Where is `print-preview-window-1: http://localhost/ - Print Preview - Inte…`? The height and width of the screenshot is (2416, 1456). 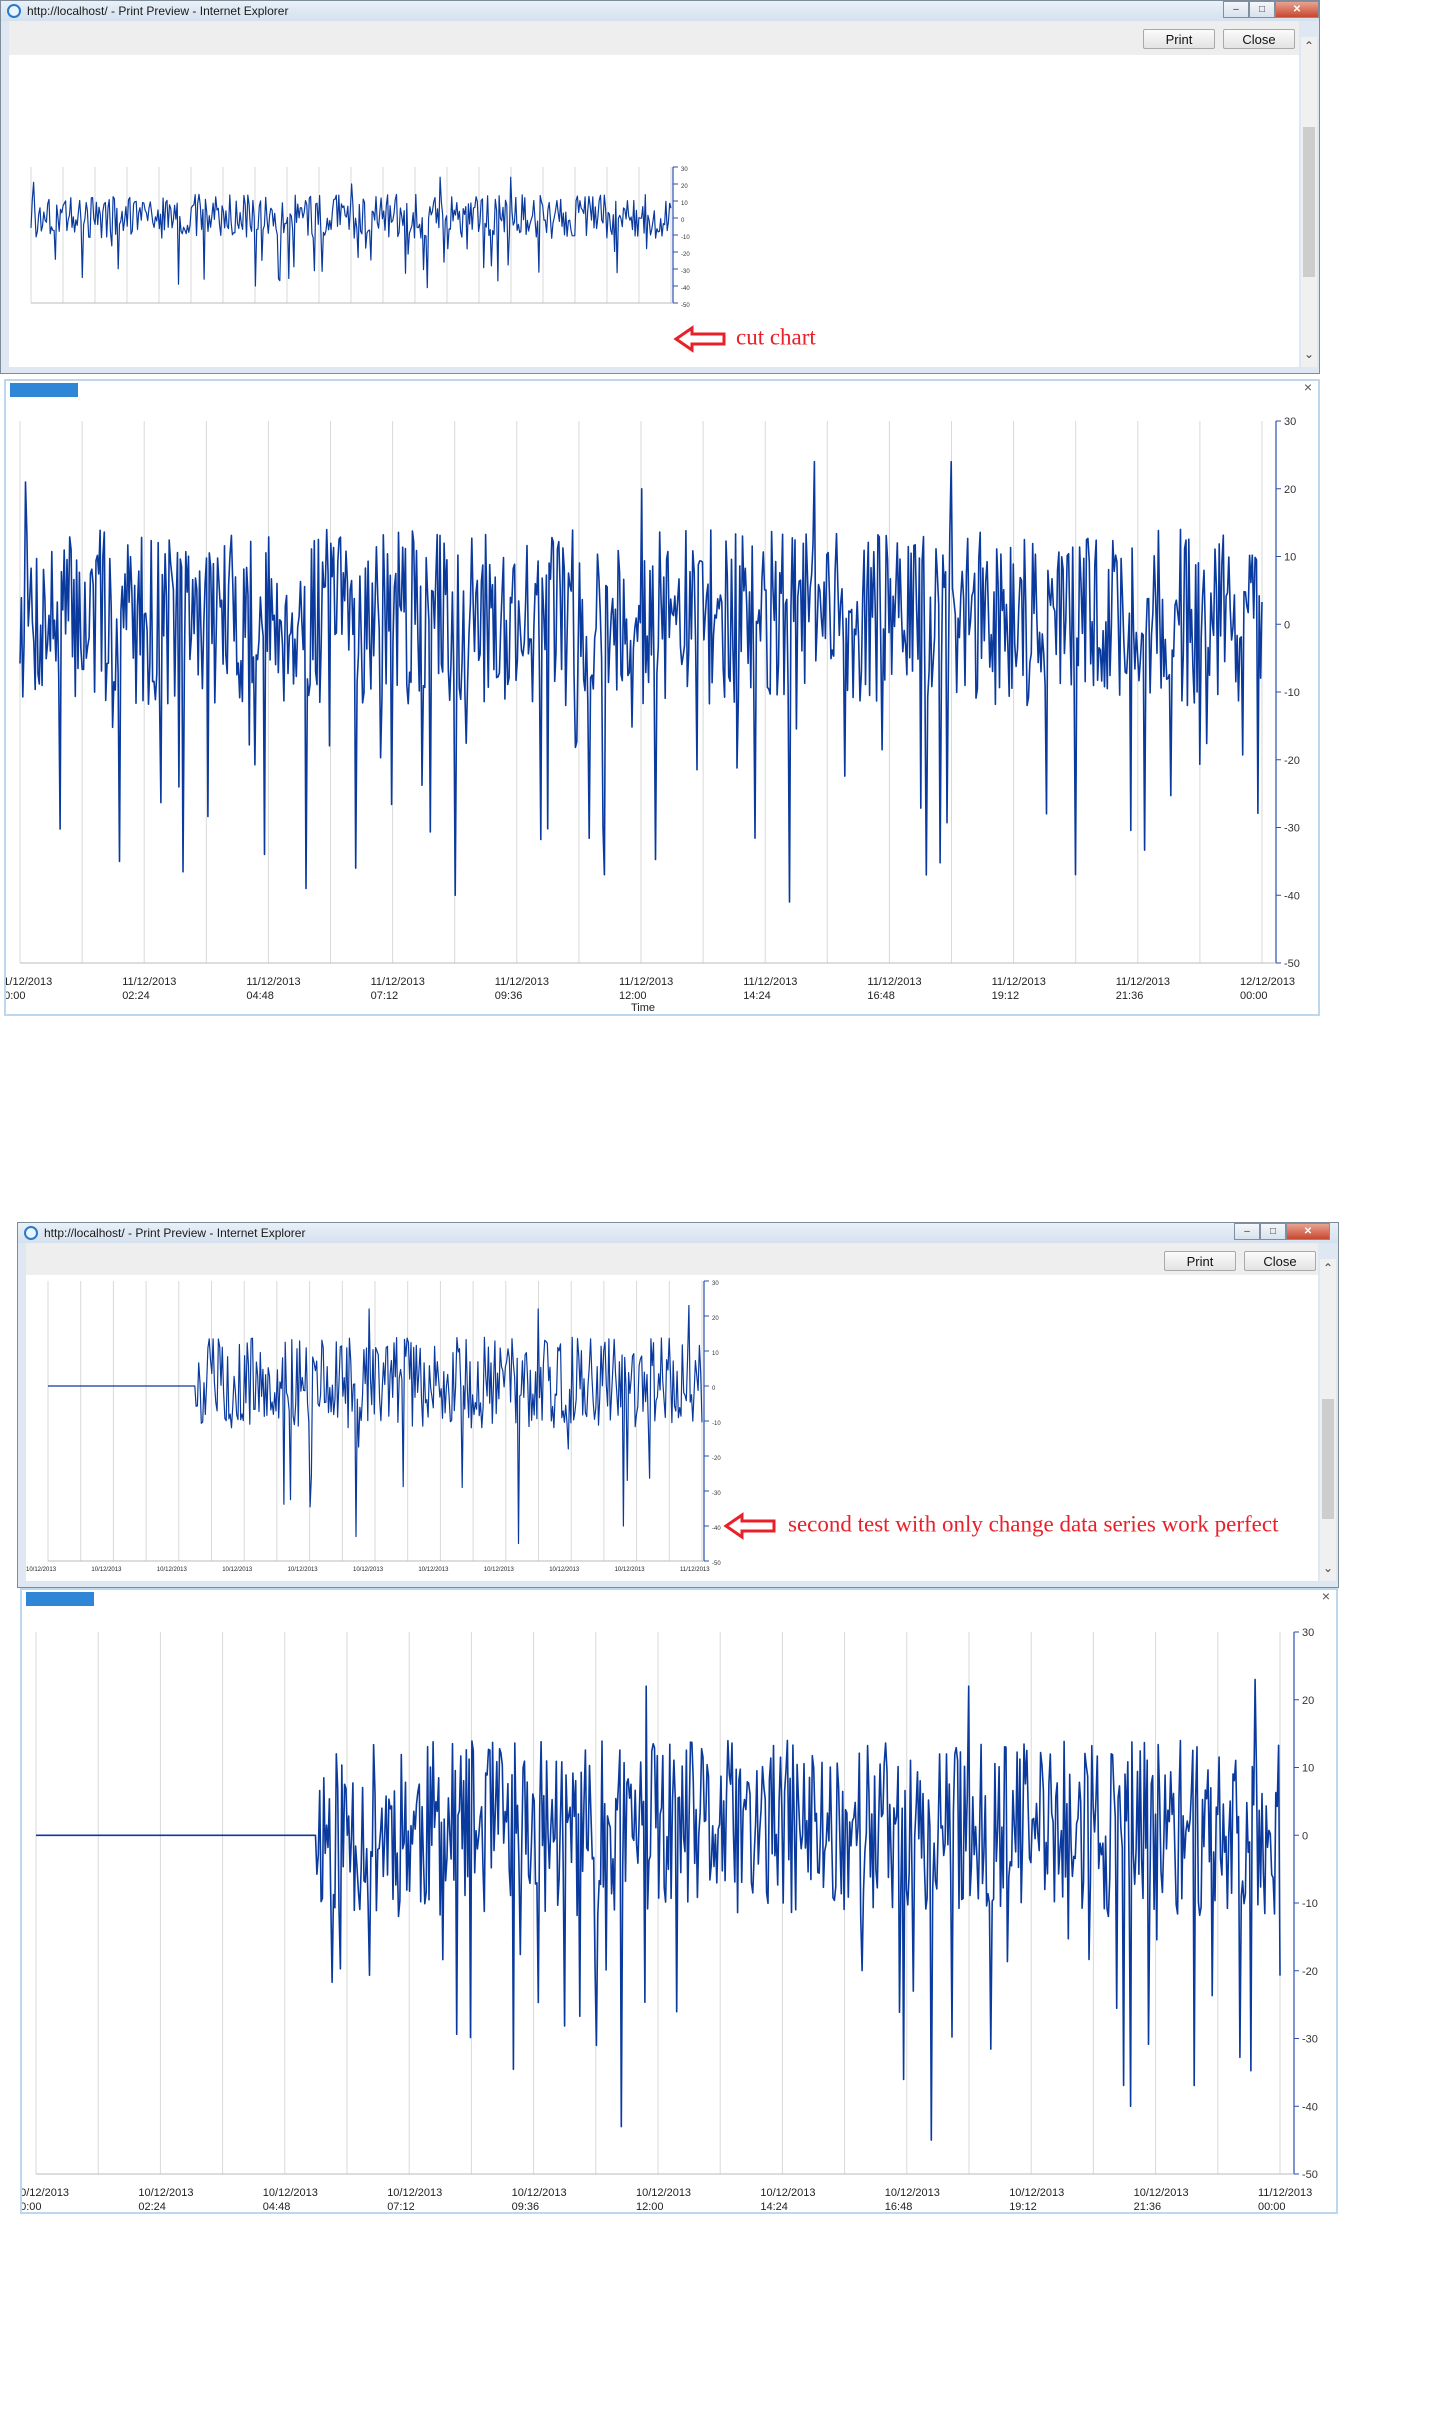 print-preview-window-1: http://localhost/ - Print Preview - Inte… is located at coordinates (660, 187).